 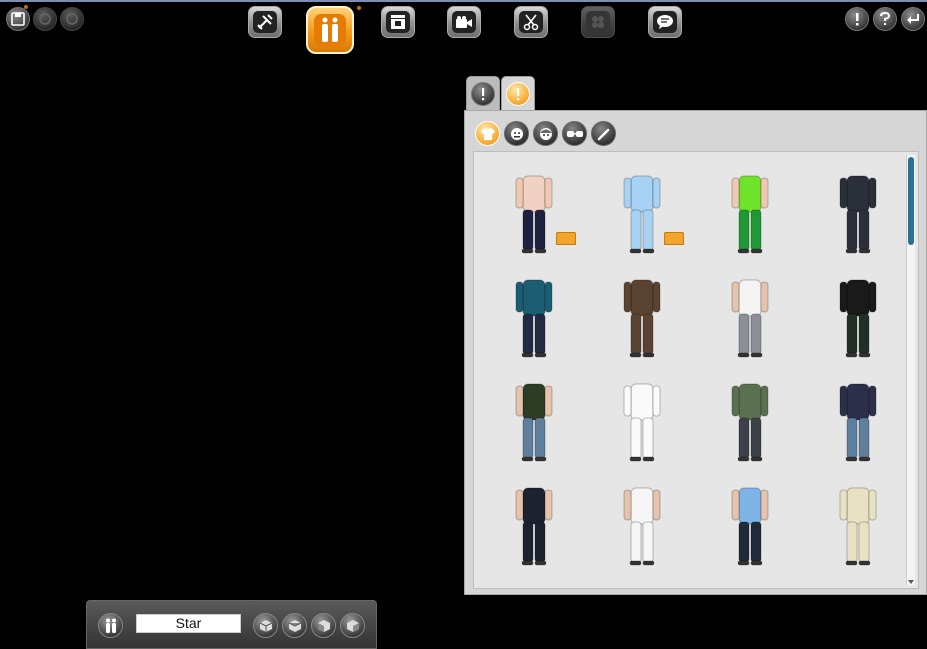 I want to click on outfit-item-green-tshirt-shorts, so click(x=750, y=212).